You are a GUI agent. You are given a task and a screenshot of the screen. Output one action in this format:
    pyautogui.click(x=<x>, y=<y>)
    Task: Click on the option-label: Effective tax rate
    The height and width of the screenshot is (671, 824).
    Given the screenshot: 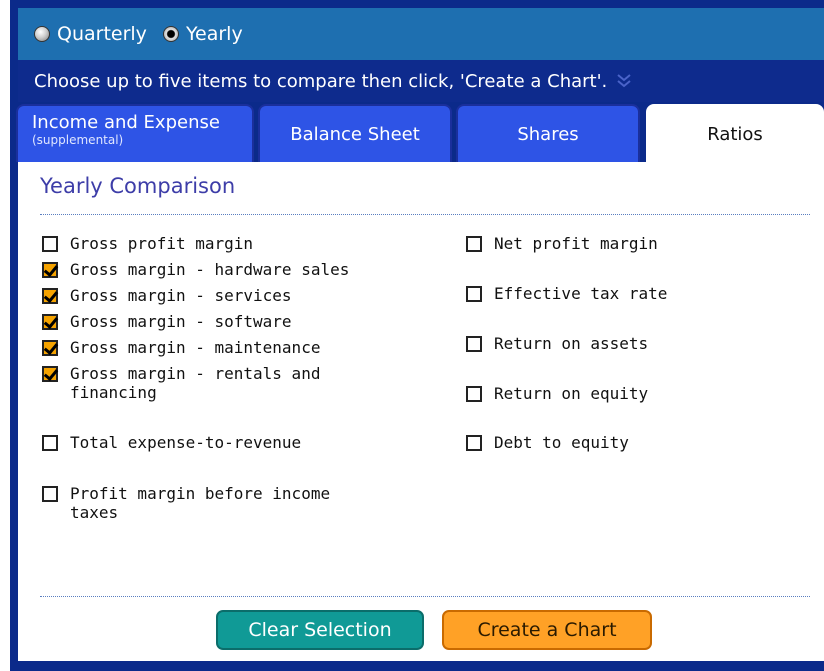 What is the action you would take?
    pyautogui.click(x=581, y=293)
    